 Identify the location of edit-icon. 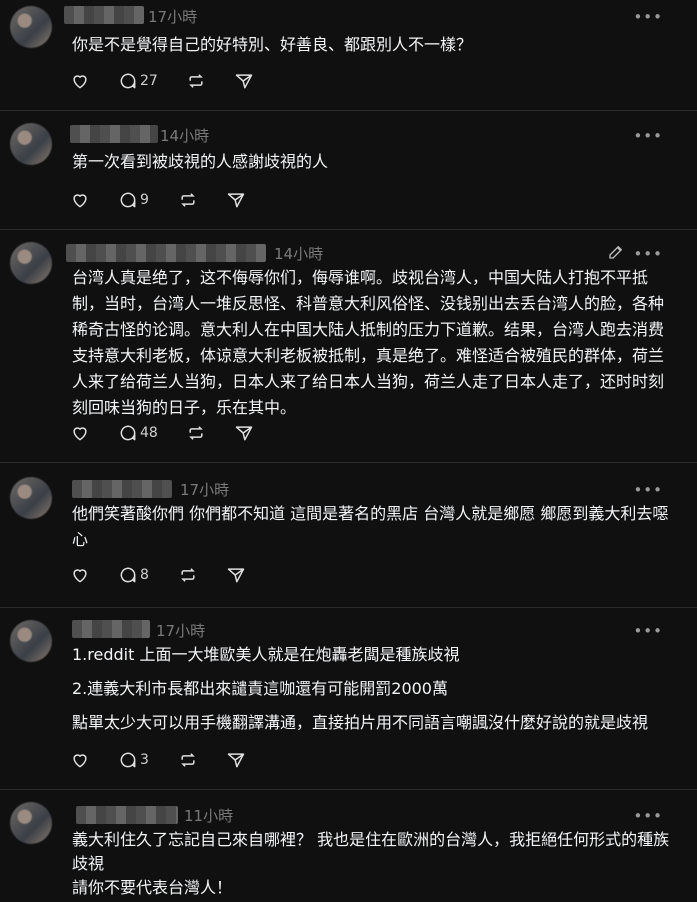
(616, 252).